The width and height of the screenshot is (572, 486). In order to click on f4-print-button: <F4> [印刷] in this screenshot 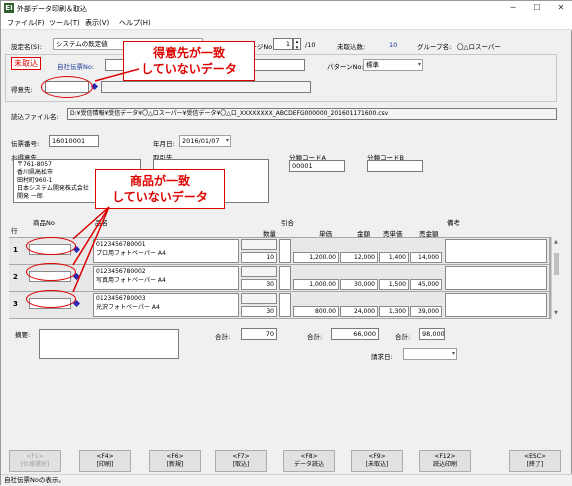, I will do `click(105, 461)`.